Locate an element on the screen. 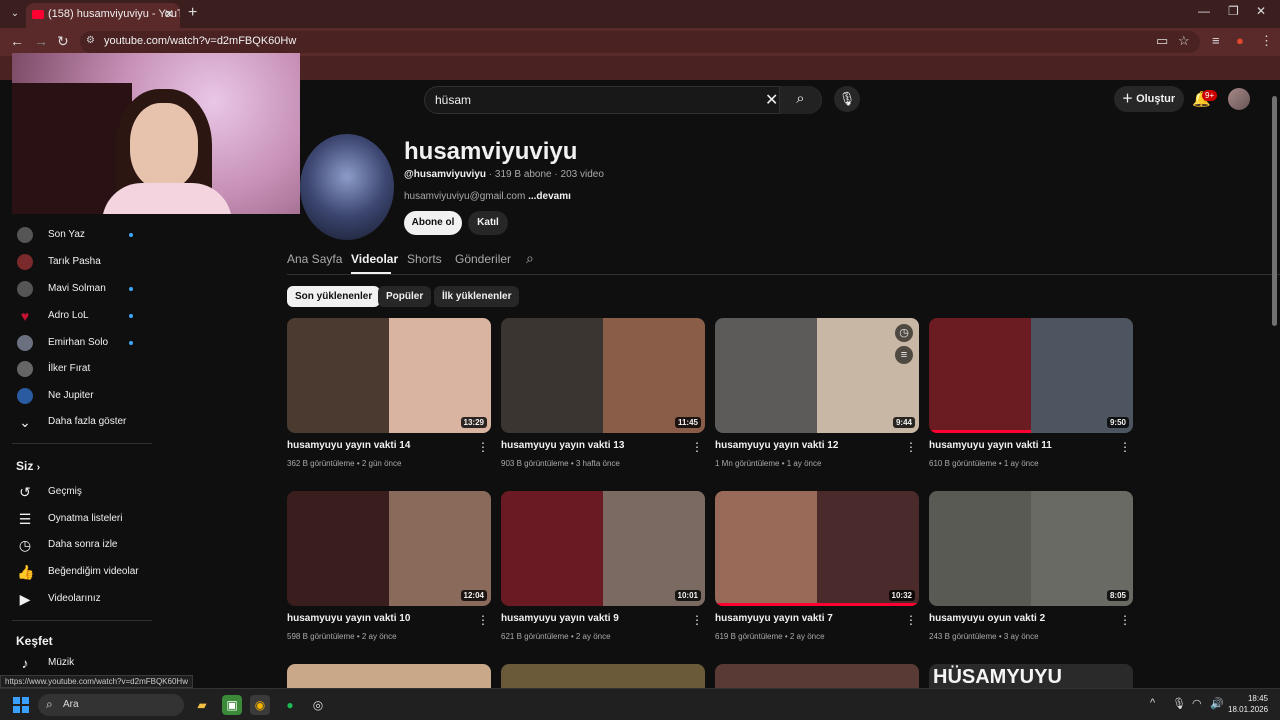 The image size is (1280, 720). chip-latest: Son yüklenenler is located at coordinates (334, 296).